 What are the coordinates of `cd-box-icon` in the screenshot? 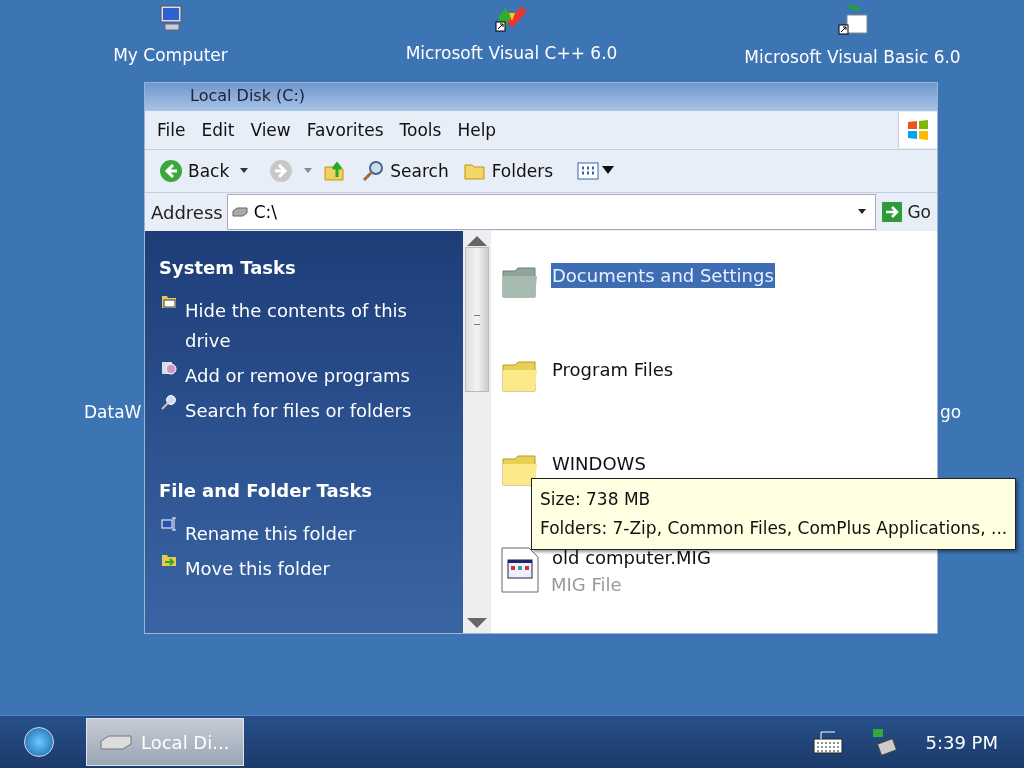 It's located at (169, 367).